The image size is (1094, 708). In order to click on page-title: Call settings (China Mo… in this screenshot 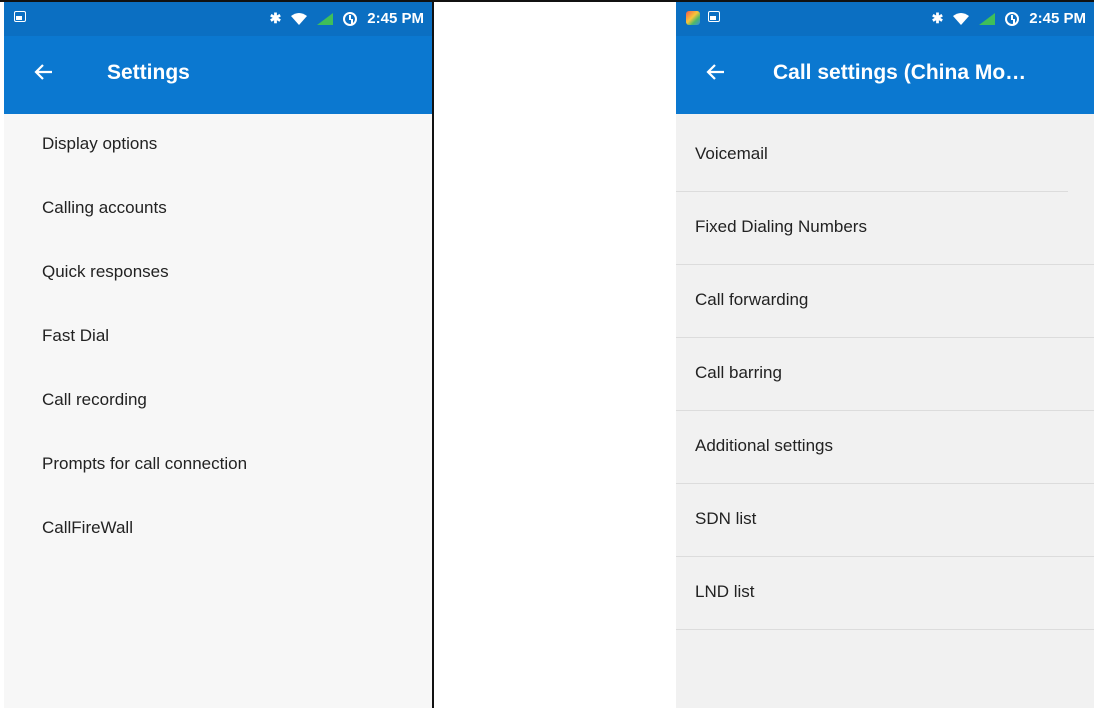, I will do `click(900, 72)`.